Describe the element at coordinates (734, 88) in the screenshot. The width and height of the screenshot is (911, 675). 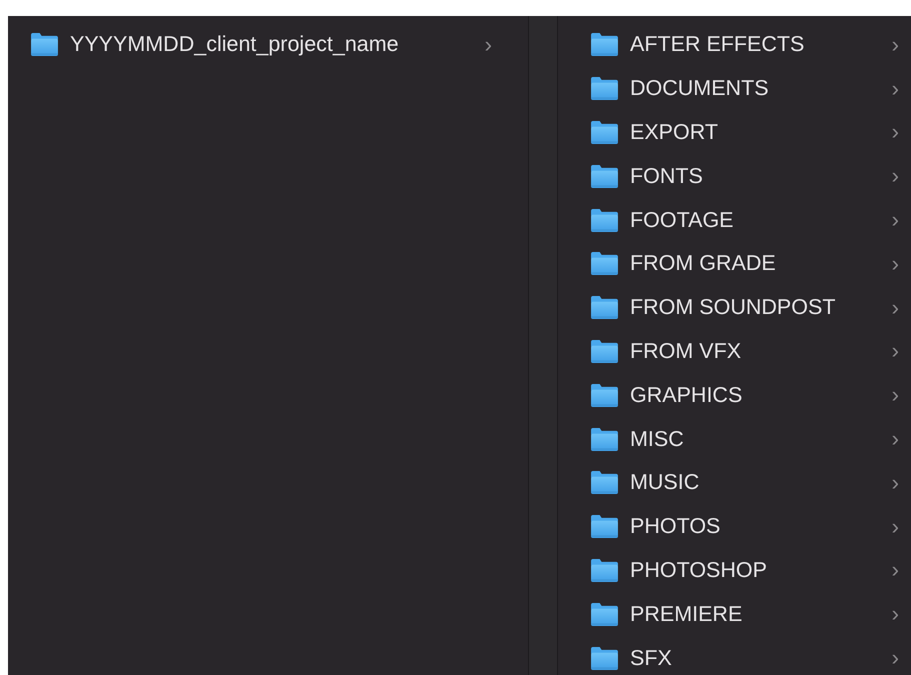
I see `folder-row: DOCUMENTS ›` at that location.